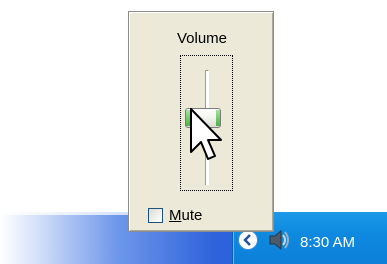 The image size is (387, 264). I want to click on show-hidden-icons-button, so click(248, 240).